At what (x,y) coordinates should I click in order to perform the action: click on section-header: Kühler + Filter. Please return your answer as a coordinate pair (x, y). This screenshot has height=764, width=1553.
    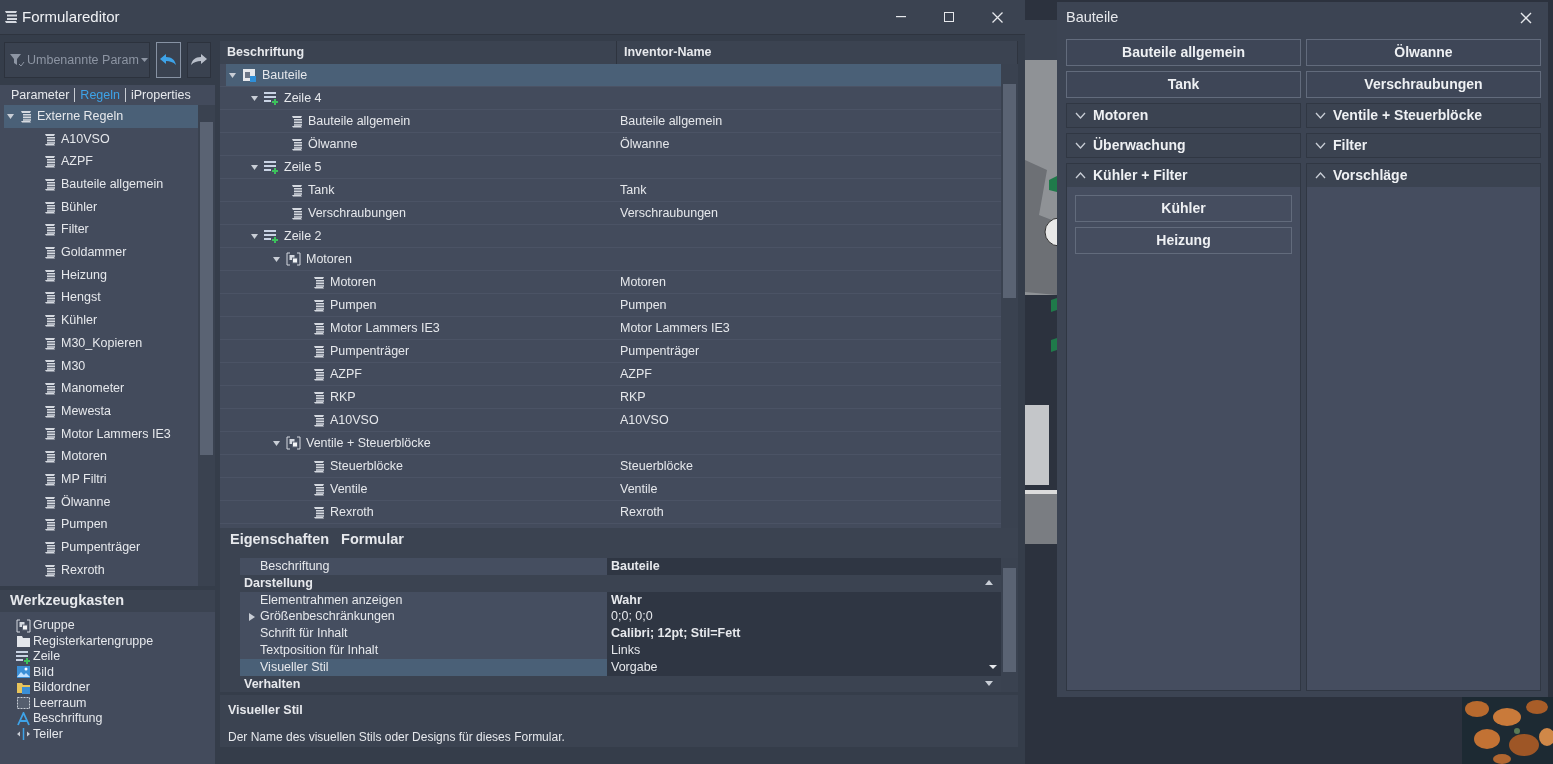
    Looking at the image, I should click on (1183, 175).